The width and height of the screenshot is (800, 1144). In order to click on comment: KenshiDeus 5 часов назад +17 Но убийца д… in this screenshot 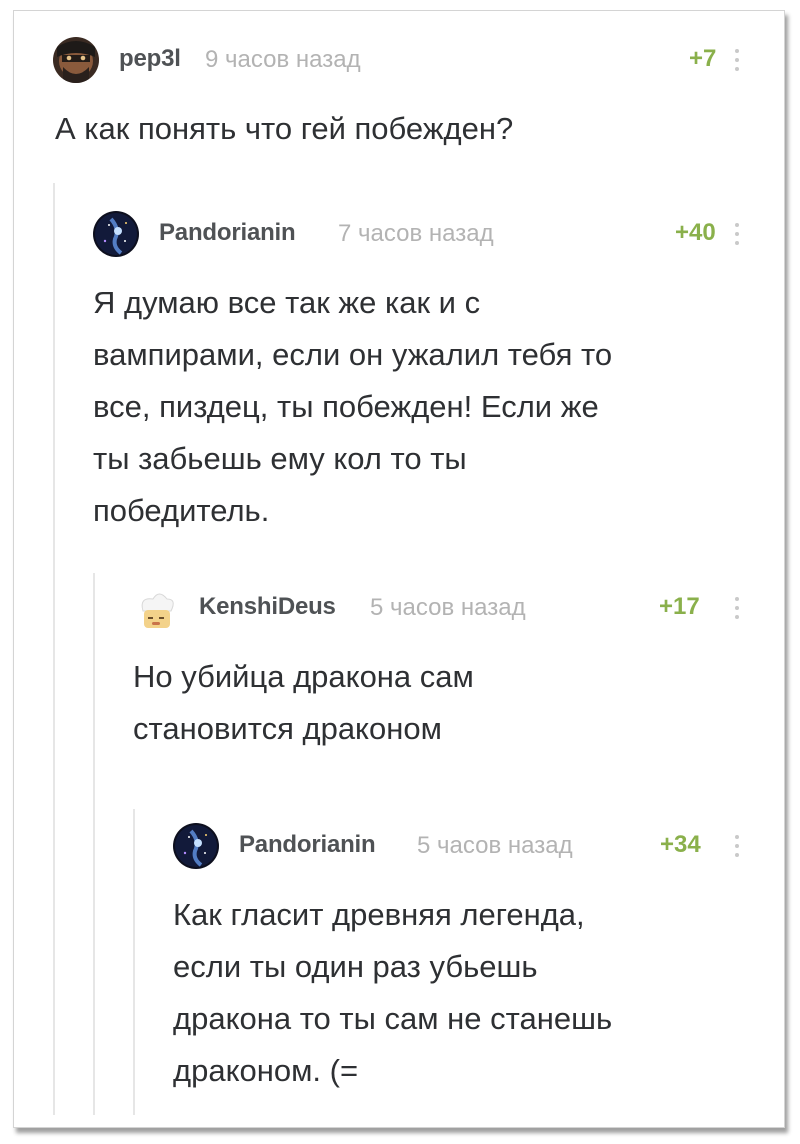, I will do `click(443, 675)`.